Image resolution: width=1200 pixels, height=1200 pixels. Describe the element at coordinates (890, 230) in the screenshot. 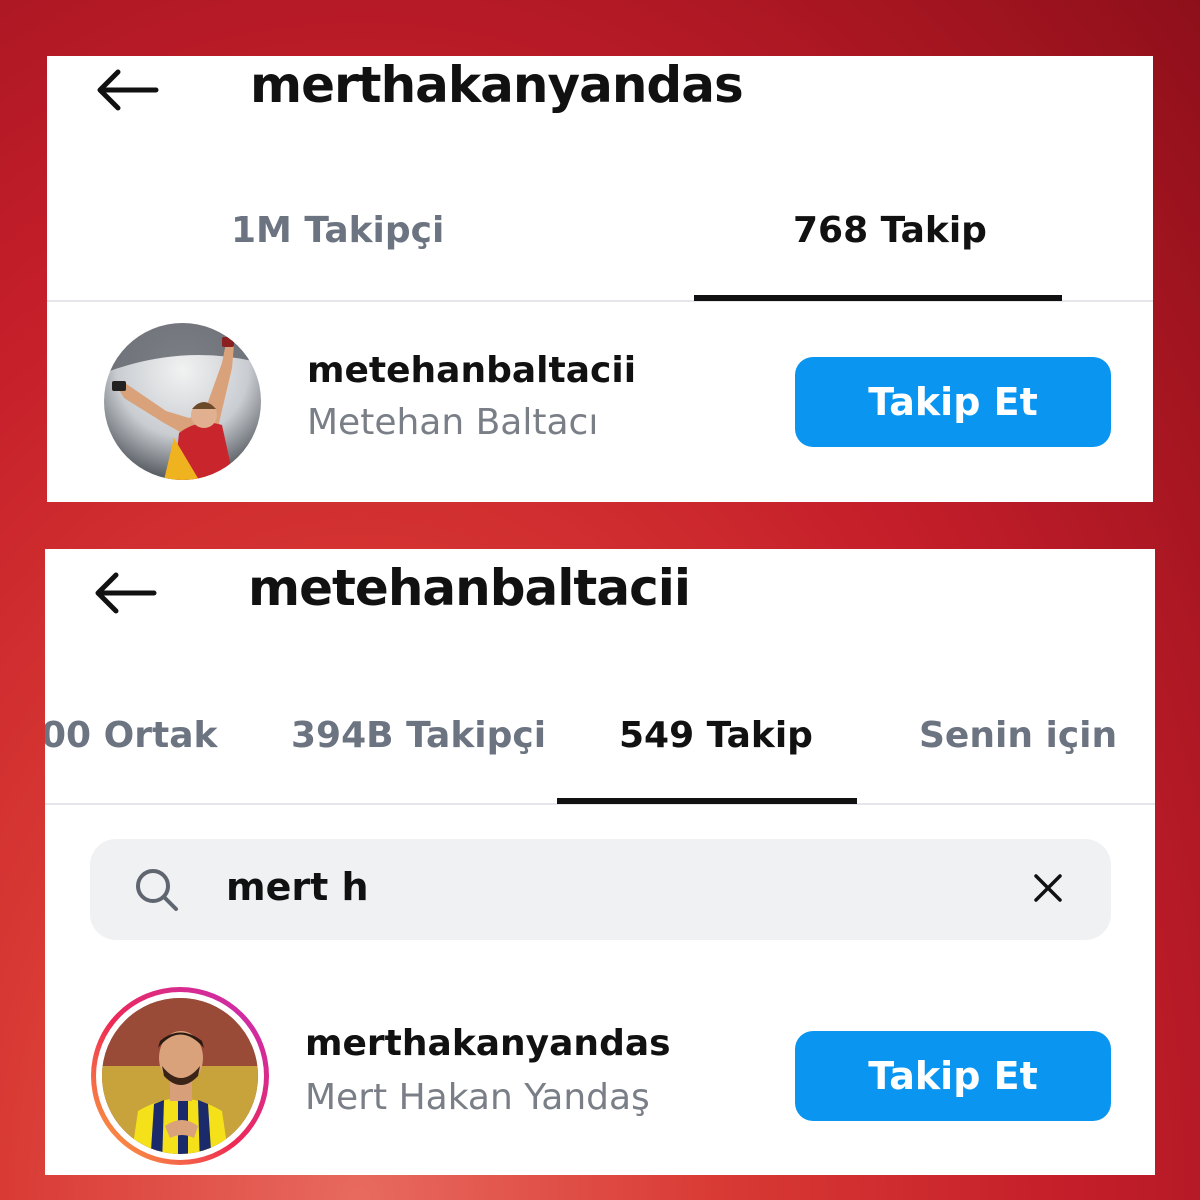

I see `tab-following: 768 Takip` at that location.